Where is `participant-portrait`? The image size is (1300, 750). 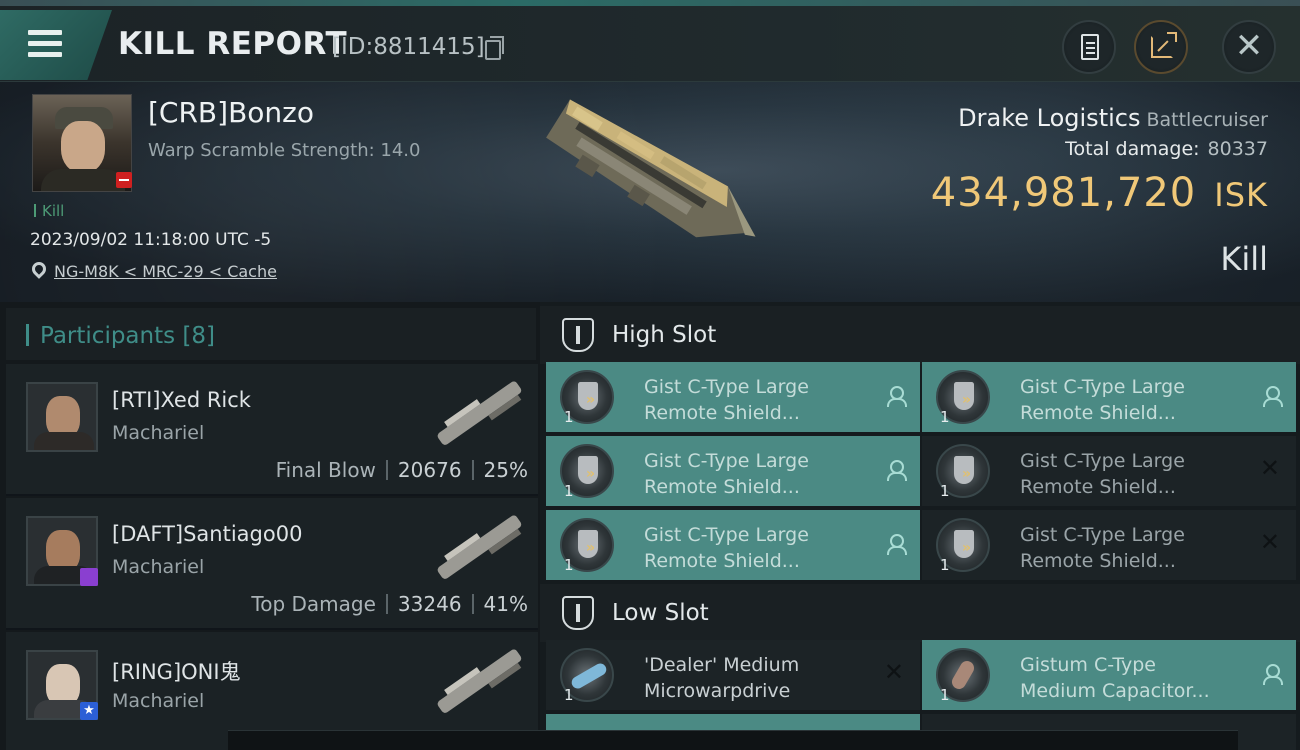 participant-portrait is located at coordinates (62, 417).